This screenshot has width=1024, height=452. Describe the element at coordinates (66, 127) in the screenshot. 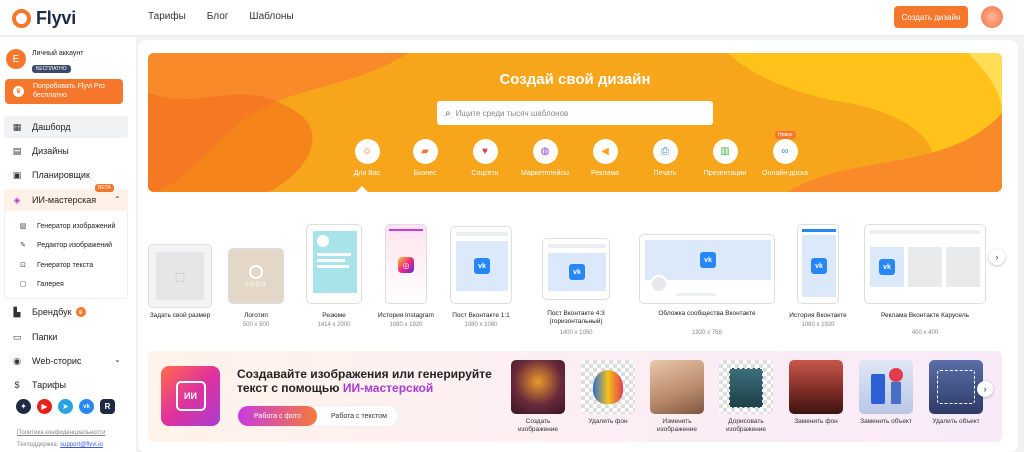

I see `sidebar-item-dashboard: ▦ Дашборд` at that location.